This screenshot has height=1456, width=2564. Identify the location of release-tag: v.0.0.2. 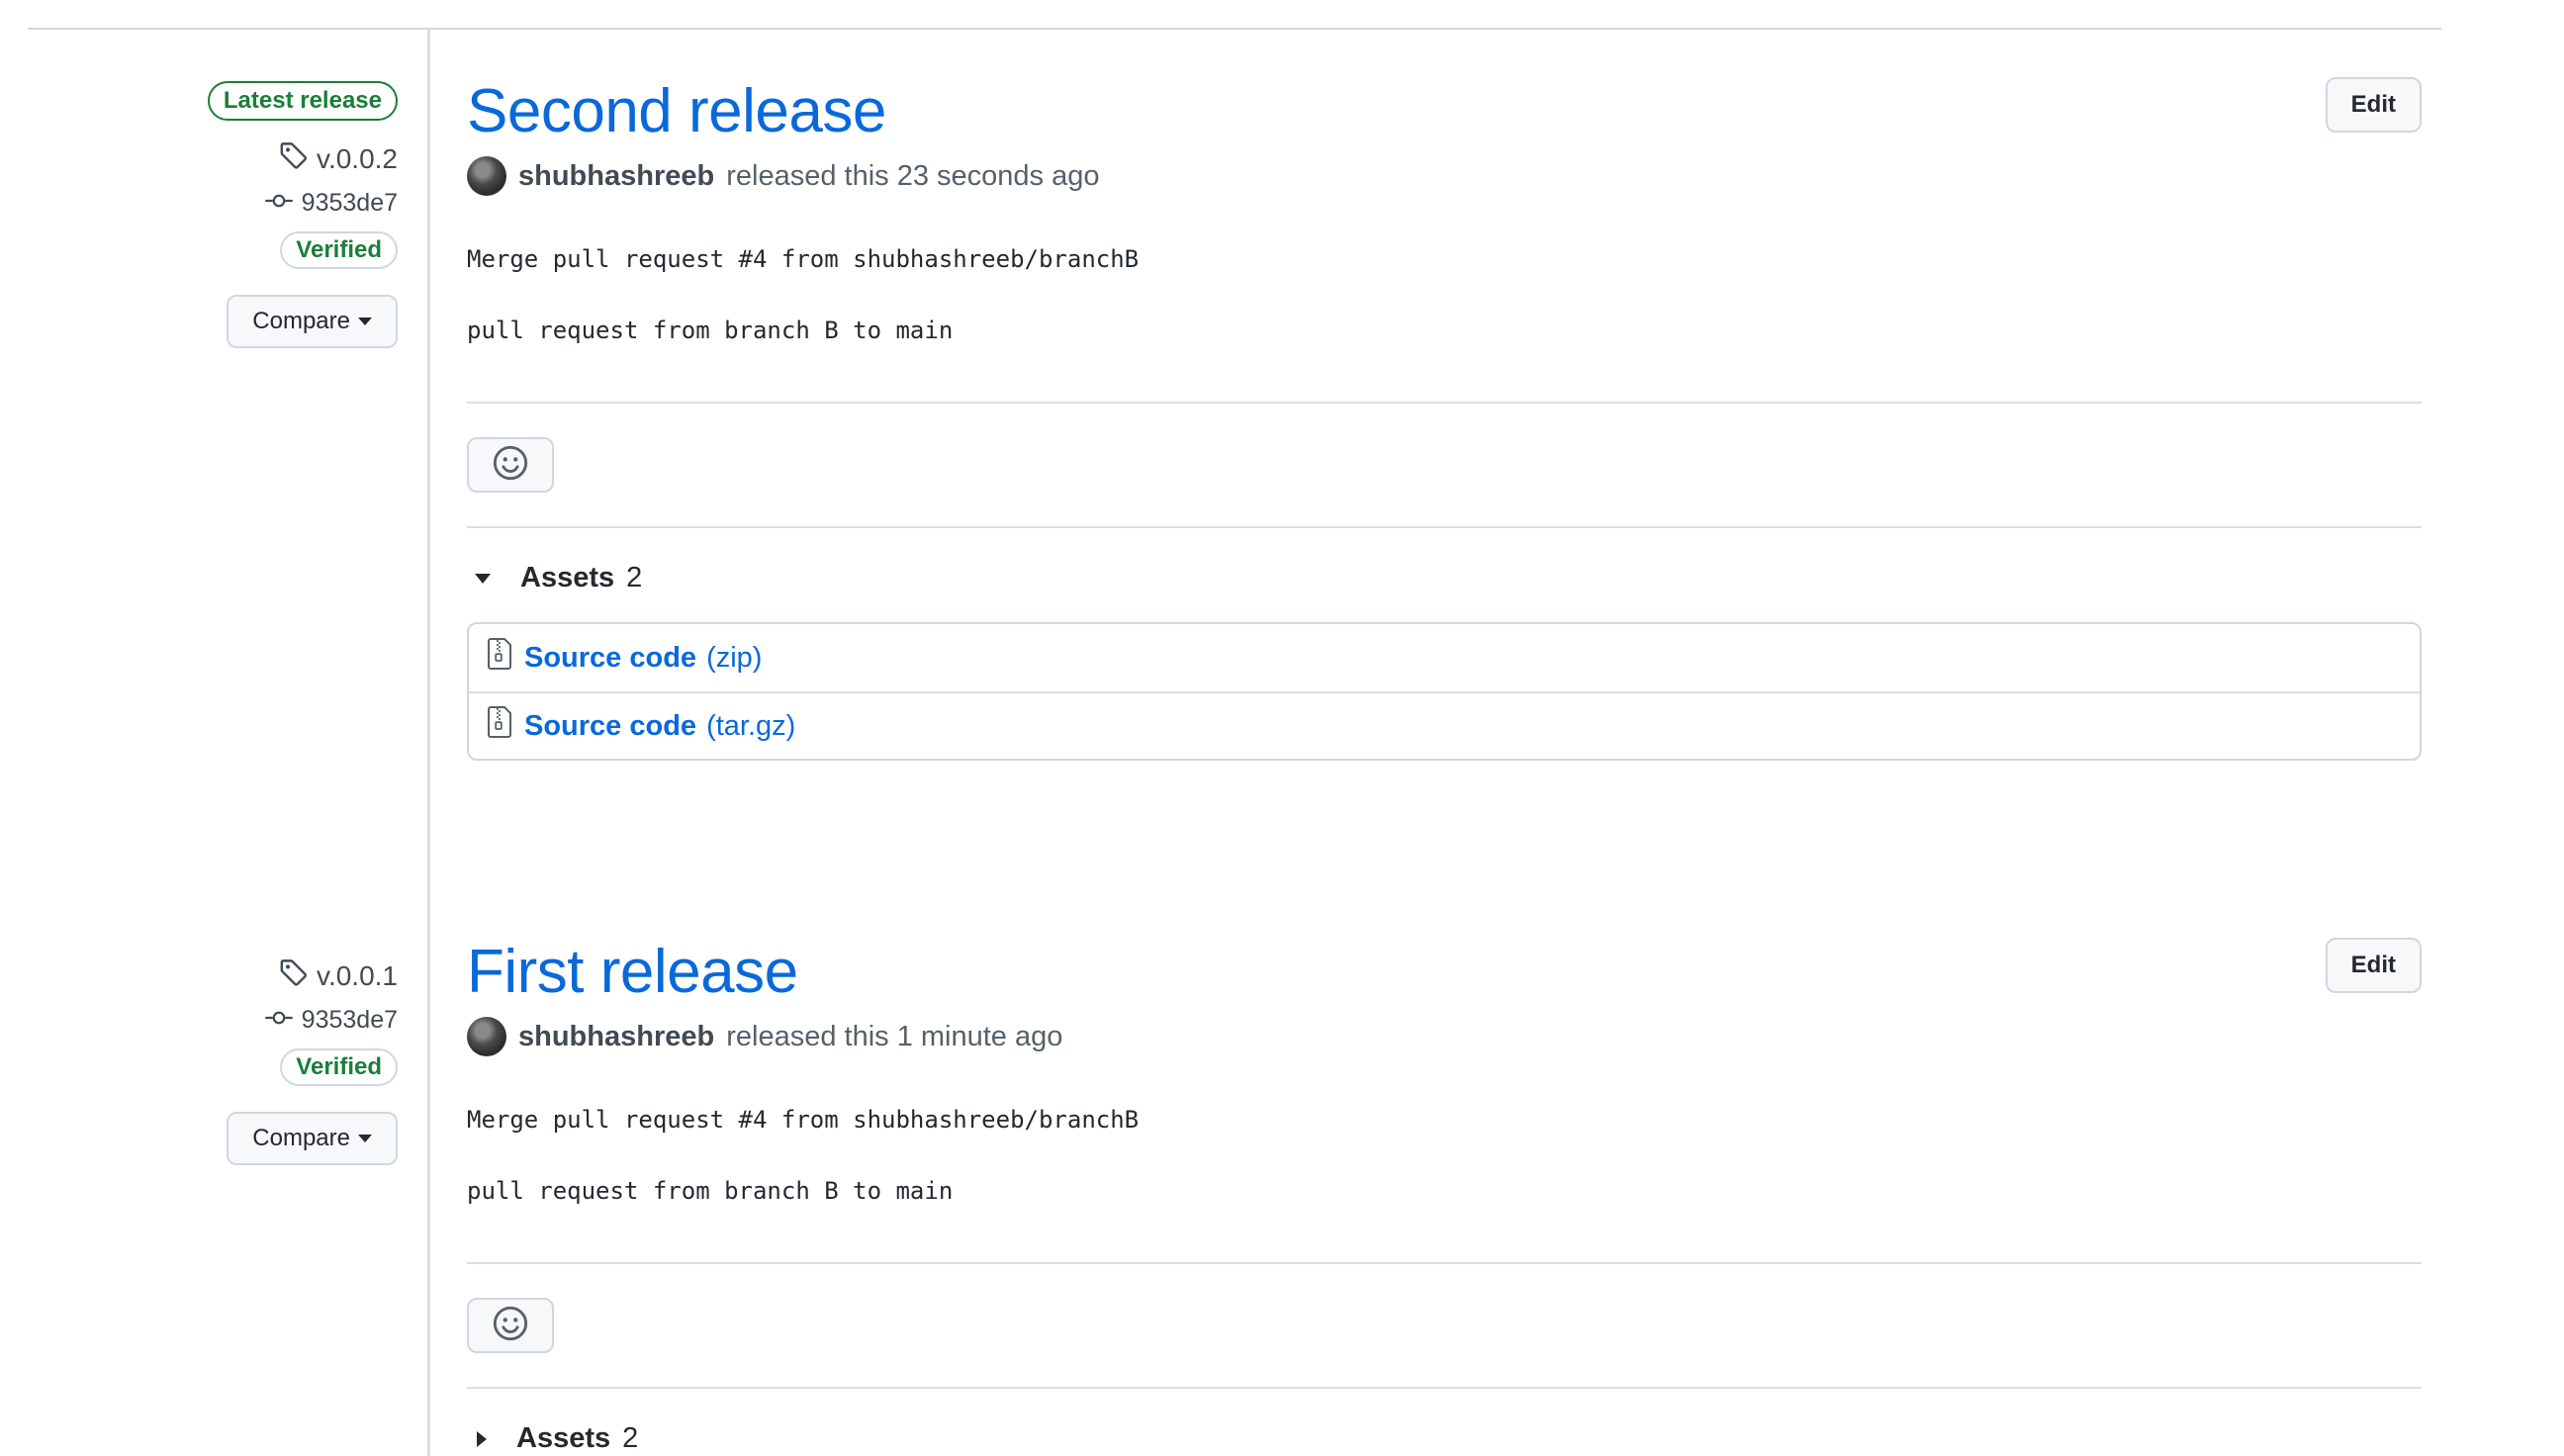
(357, 158).